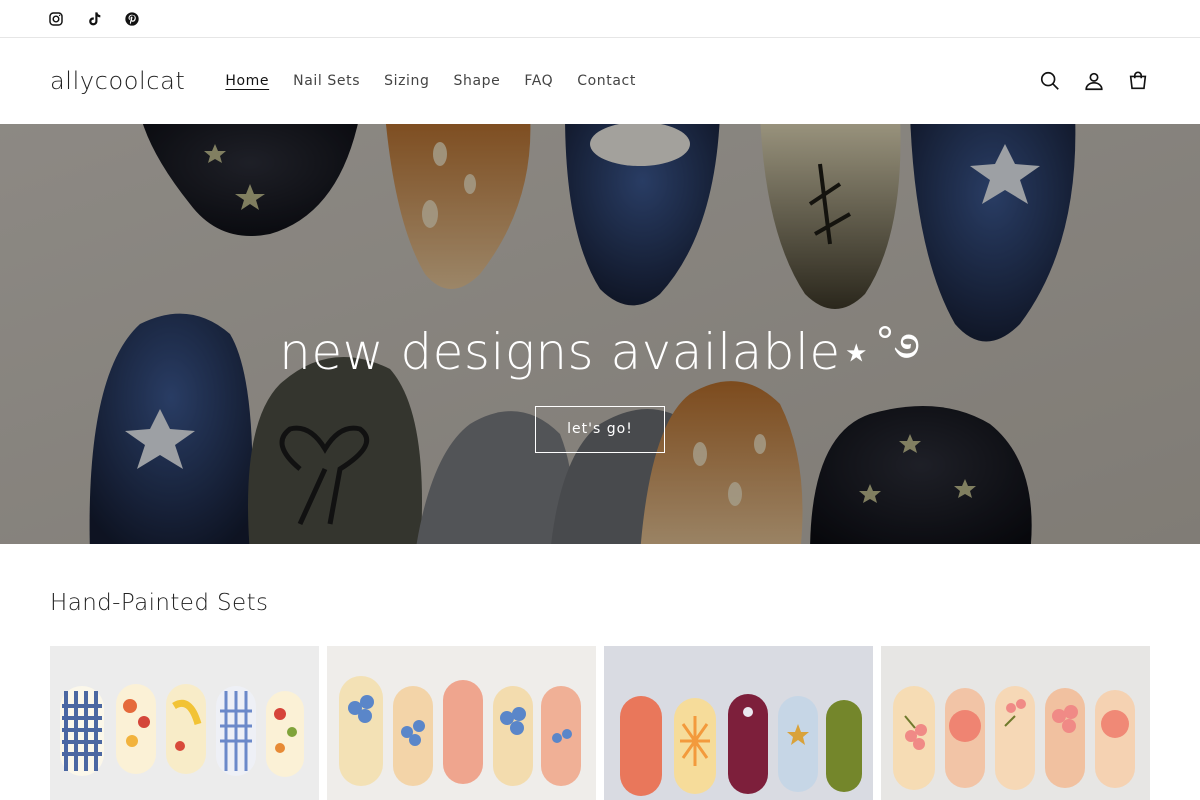  I want to click on cart-icon, so click(1138, 81).